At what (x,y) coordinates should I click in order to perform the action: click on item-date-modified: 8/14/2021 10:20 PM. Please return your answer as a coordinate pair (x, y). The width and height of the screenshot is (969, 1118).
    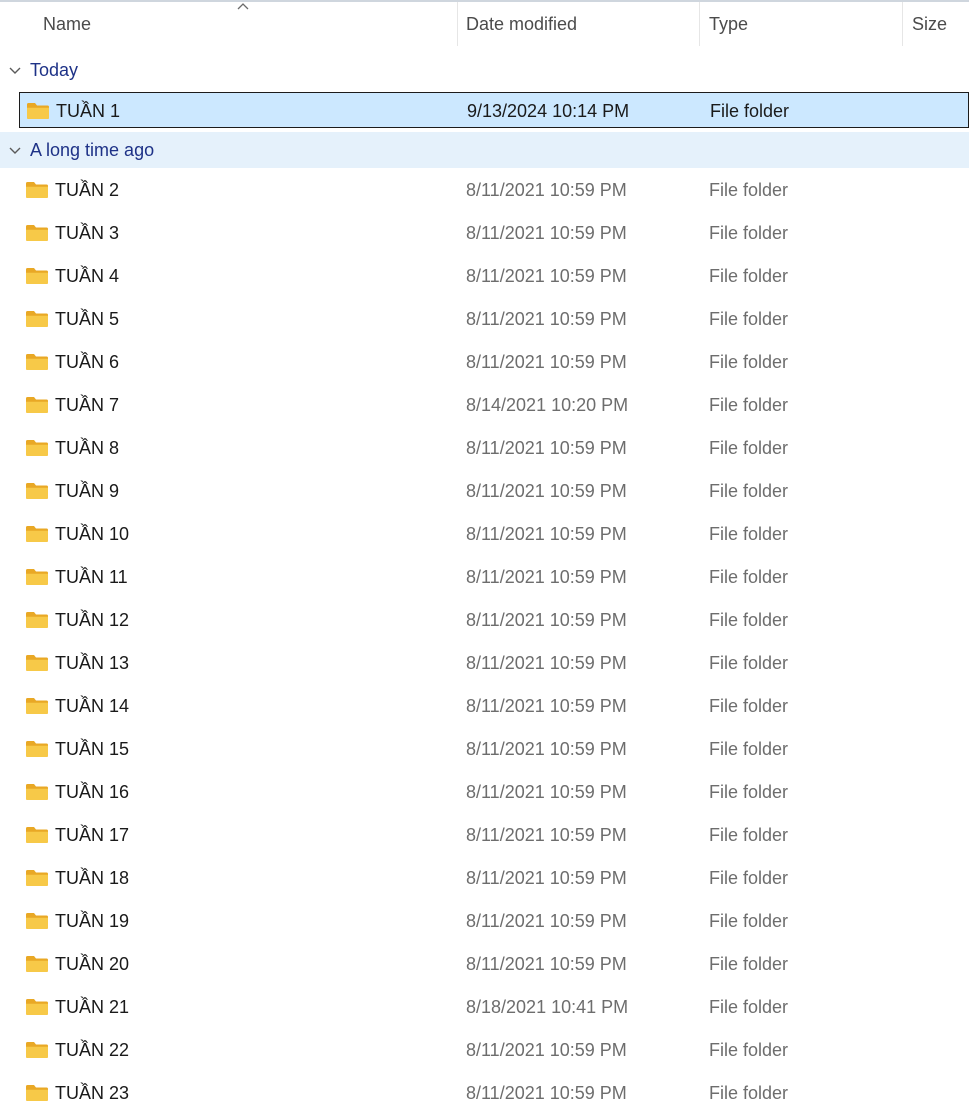
    Looking at the image, I should click on (547, 405).